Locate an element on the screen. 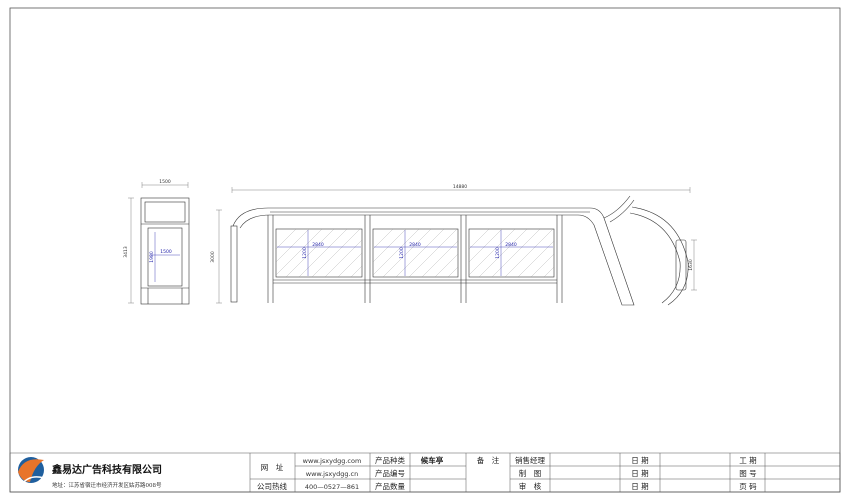 The height and width of the screenshot is (500, 850). sales-manager-label: 销售经理 is located at coordinates (530, 460).